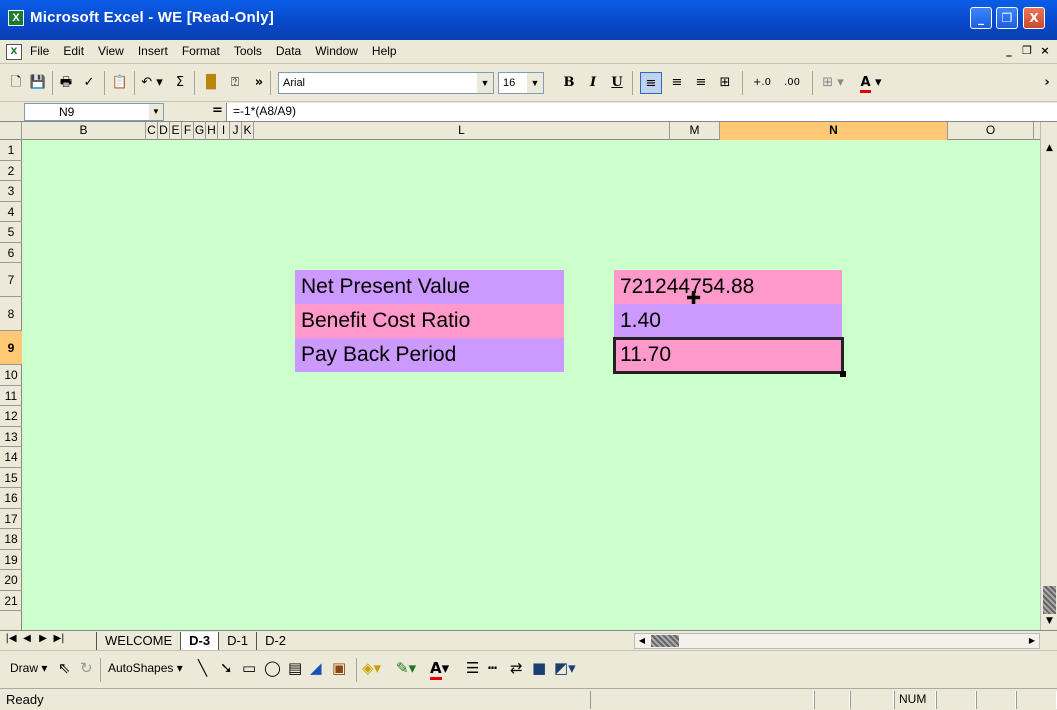  I want to click on menu-help: Help, so click(384, 51).